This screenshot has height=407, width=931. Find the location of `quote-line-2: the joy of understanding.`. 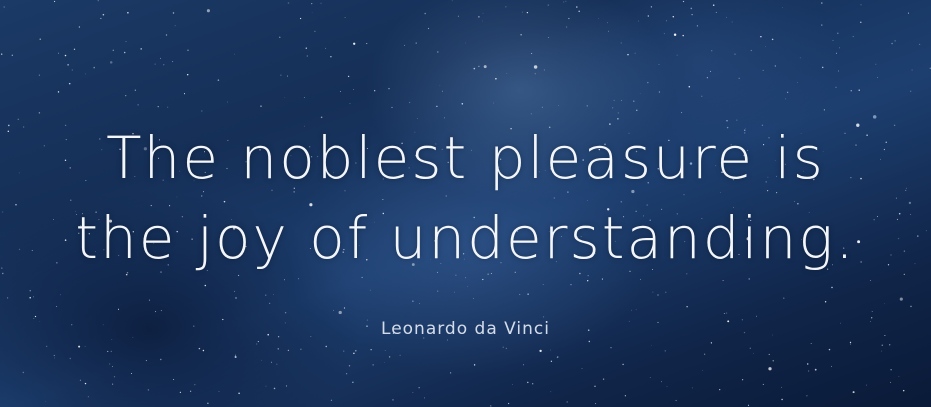

quote-line-2: the joy of understanding. is located at coordinates (465, 238).